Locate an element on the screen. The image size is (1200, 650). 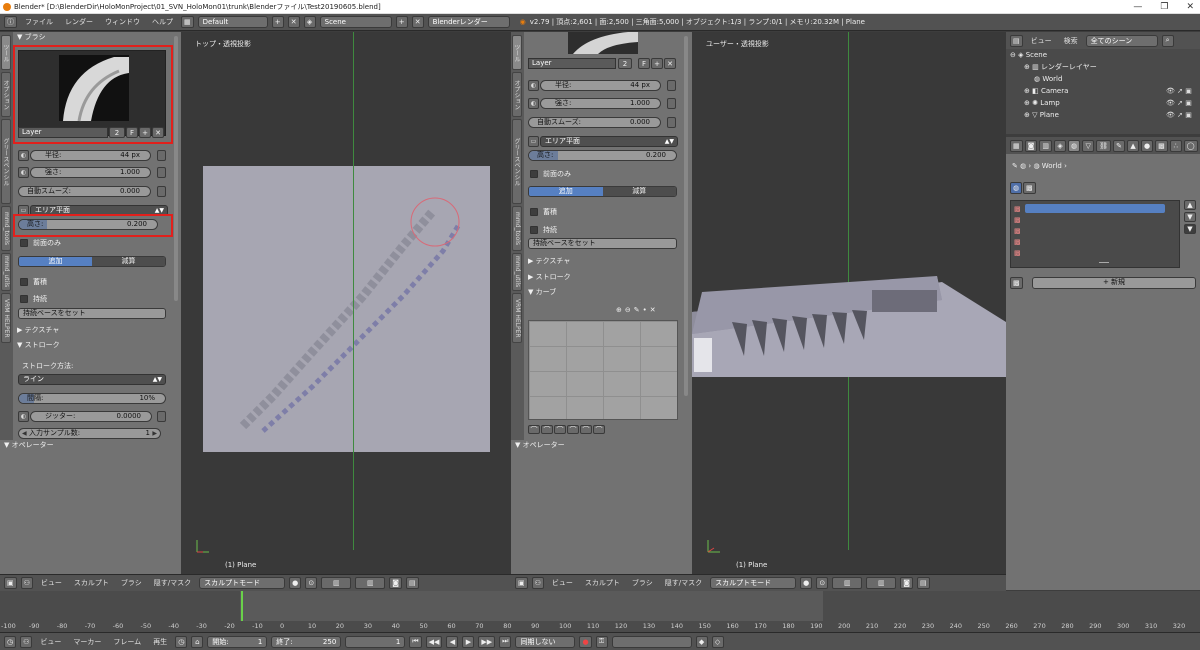
render-preview-icon: ◙ is located at coordinates (396, 583).